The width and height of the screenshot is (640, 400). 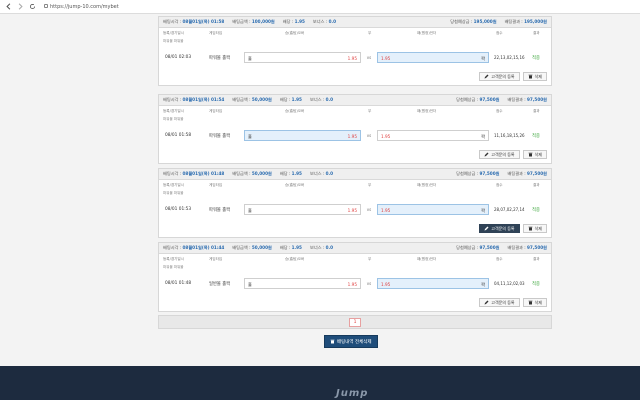 What do you see at coordinates (46, 6) in the screenshot?
I see `lock-icon` at bounding box center [46, 6].